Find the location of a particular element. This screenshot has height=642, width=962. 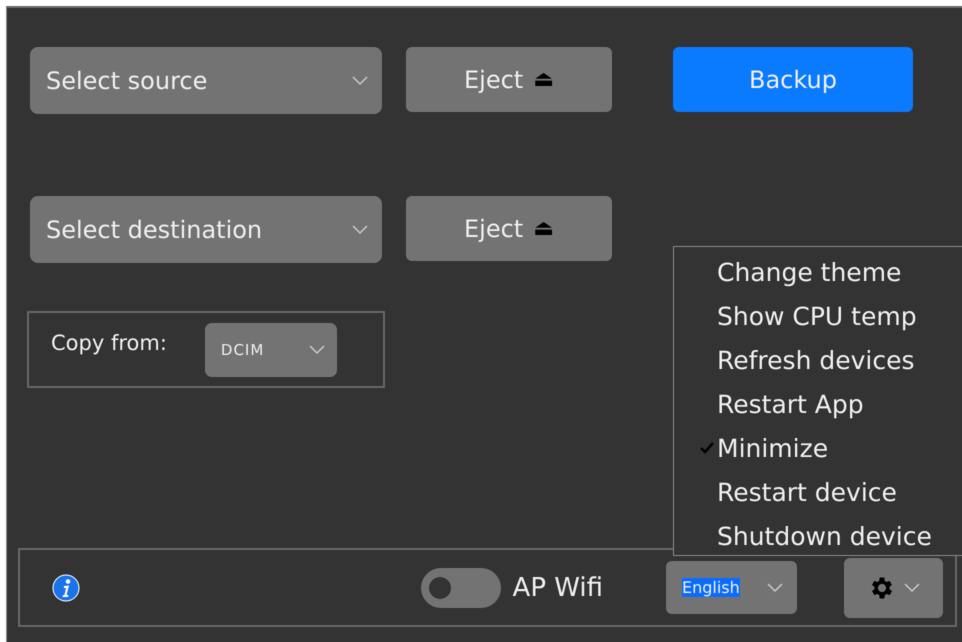

dropdown: Select destination is located at coordinates (206, 229).